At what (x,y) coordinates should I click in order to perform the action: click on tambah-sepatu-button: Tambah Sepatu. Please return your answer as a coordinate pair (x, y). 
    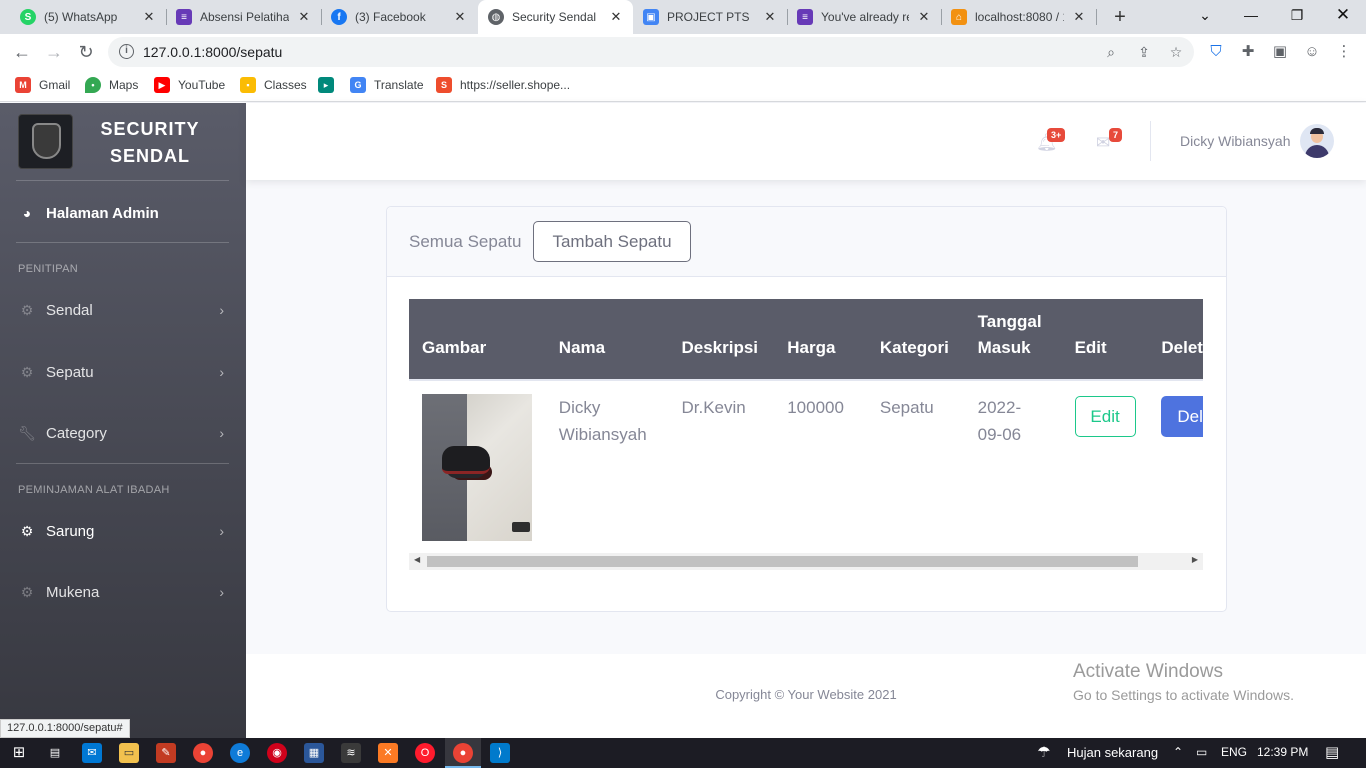
    Looking at the image, I should click on (612, 241).